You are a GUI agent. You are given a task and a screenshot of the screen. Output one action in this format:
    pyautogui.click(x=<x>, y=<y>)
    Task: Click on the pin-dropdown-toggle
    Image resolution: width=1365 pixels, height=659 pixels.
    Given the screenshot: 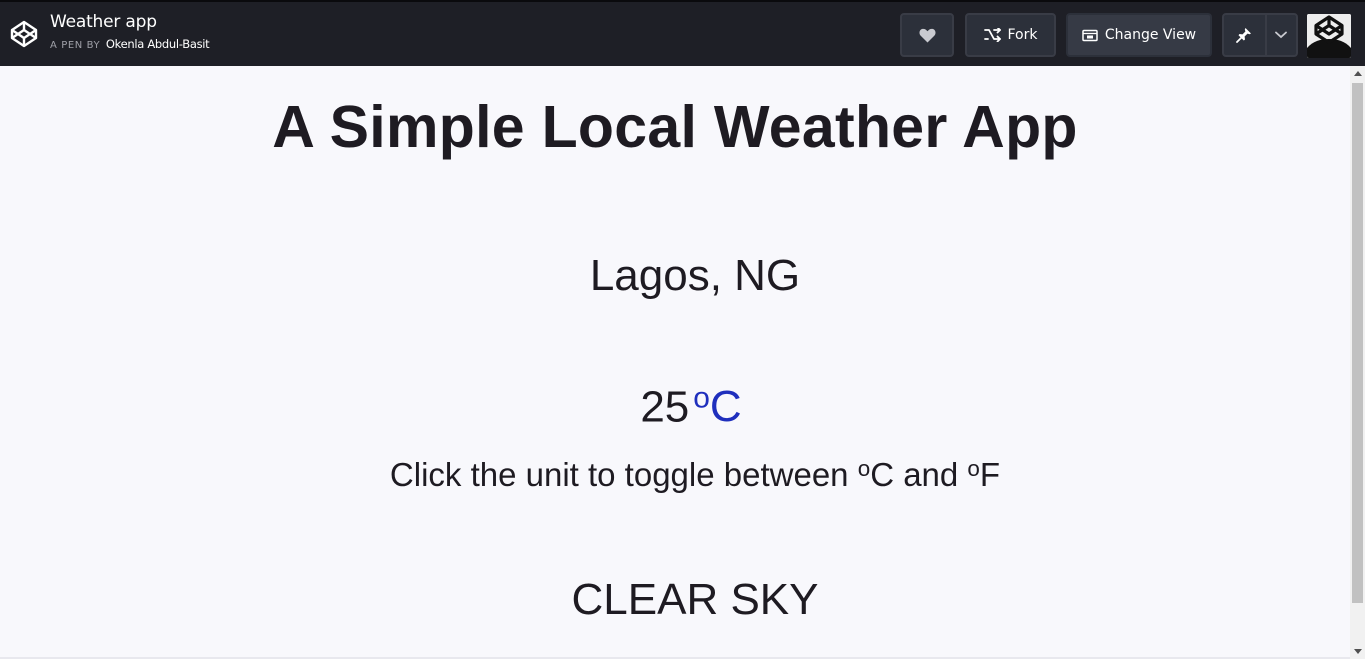 What is the action you would take?
    pyautogui.click(x=1281, y=35)
    